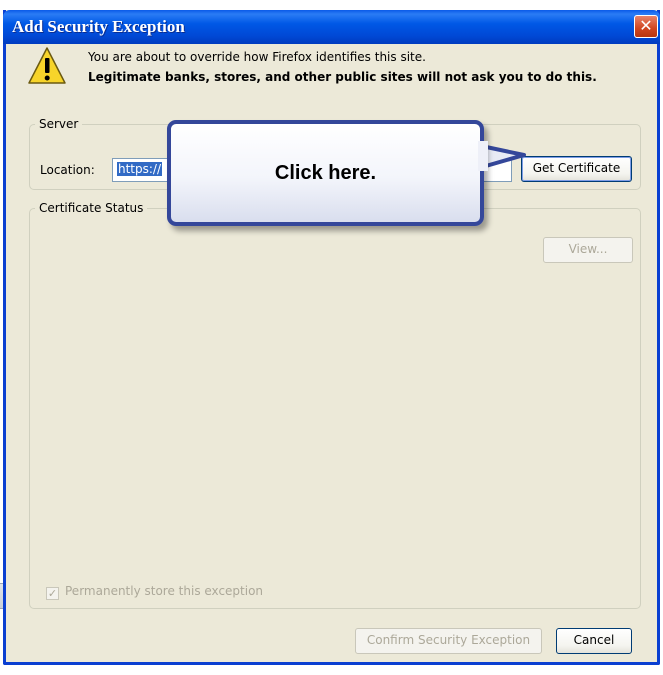  I want to click on callout-pointer-join, so click(483, 156).